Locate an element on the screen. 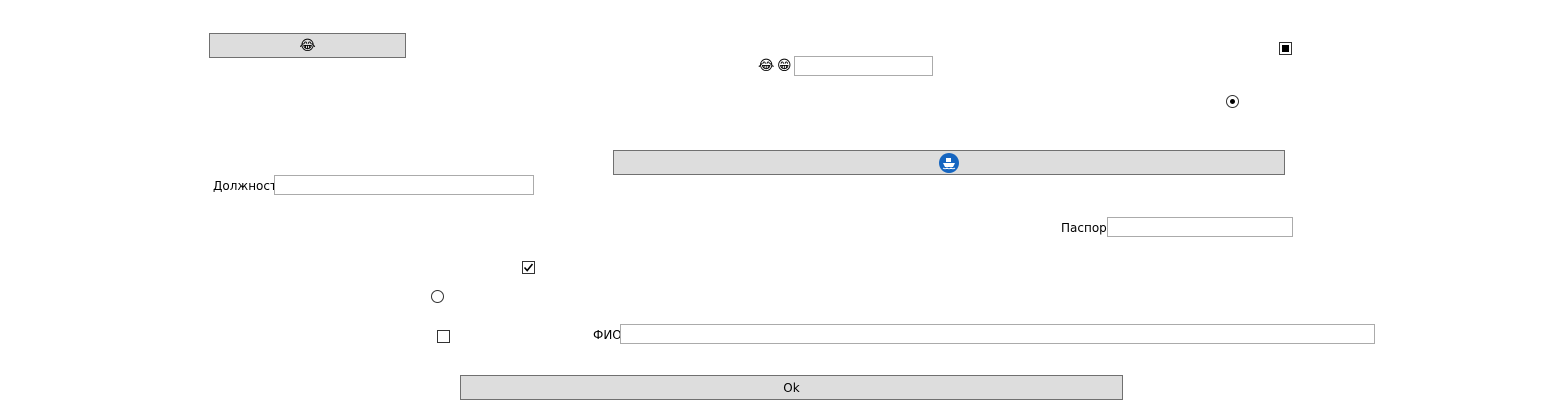 This screenshot has width=1550, height=417. unchecked-checkbox is located at coordinates (443, 336).